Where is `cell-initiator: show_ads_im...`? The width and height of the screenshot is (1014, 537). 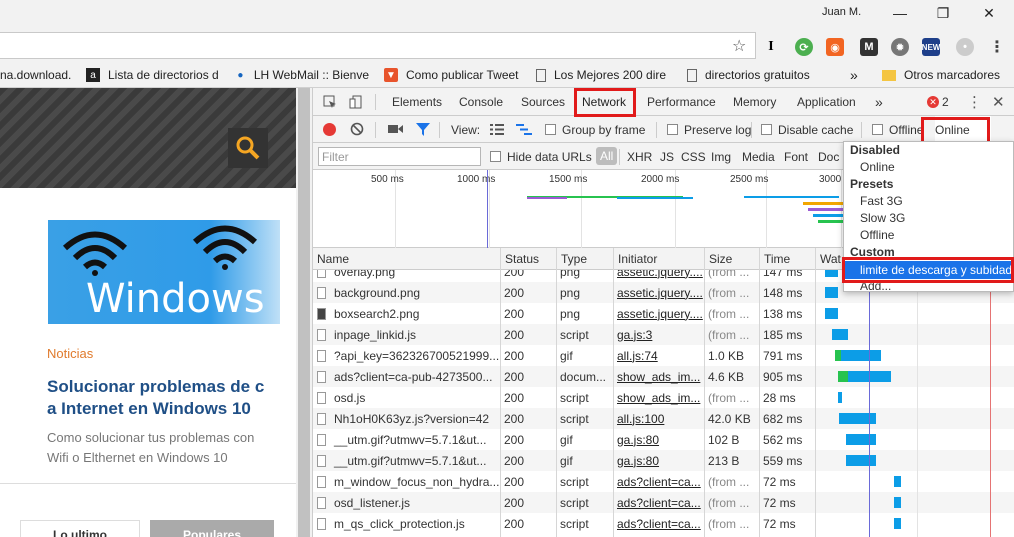 cell-initiator: show_ads_im... is located at coordinates (658, 376).